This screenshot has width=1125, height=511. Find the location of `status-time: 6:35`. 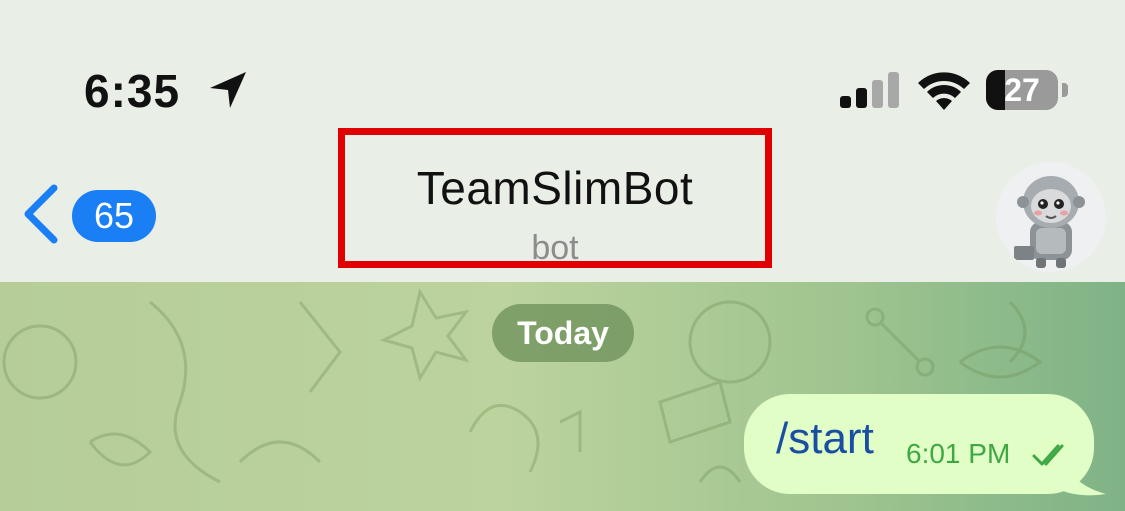

status-time: 6:35 is located at coordinates (132, 91).